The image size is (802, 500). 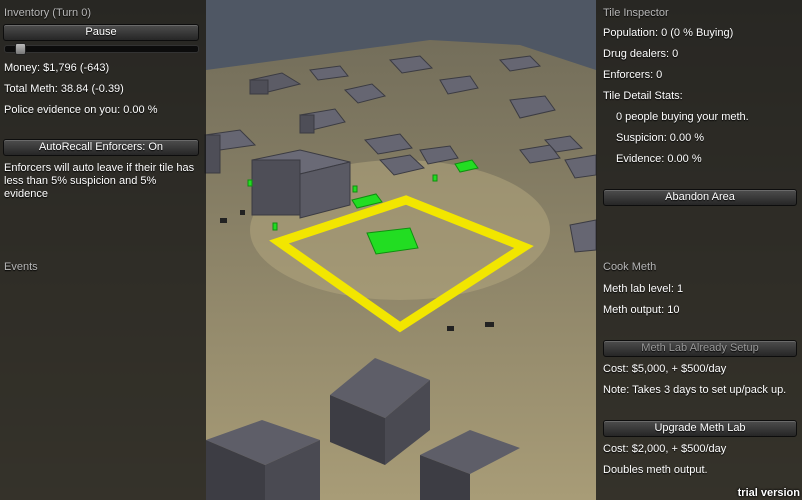 I want to click on trial-version-watermark: trial version, so click(x=768, y=493).